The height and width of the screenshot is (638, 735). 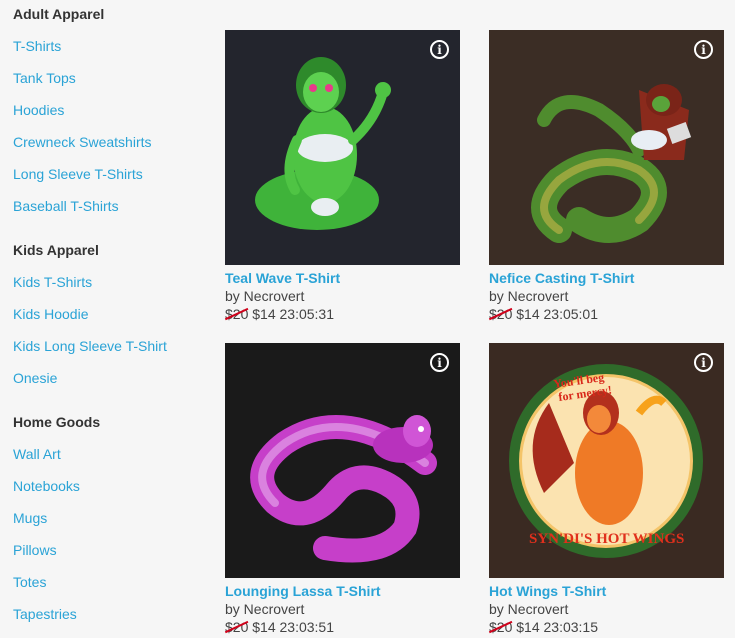 What do you see at coordinates (56, 250) in the screenshot?
I see `sidebar-heading-kids-apparel: Kids Apparel` at bounding box center [56, 250].